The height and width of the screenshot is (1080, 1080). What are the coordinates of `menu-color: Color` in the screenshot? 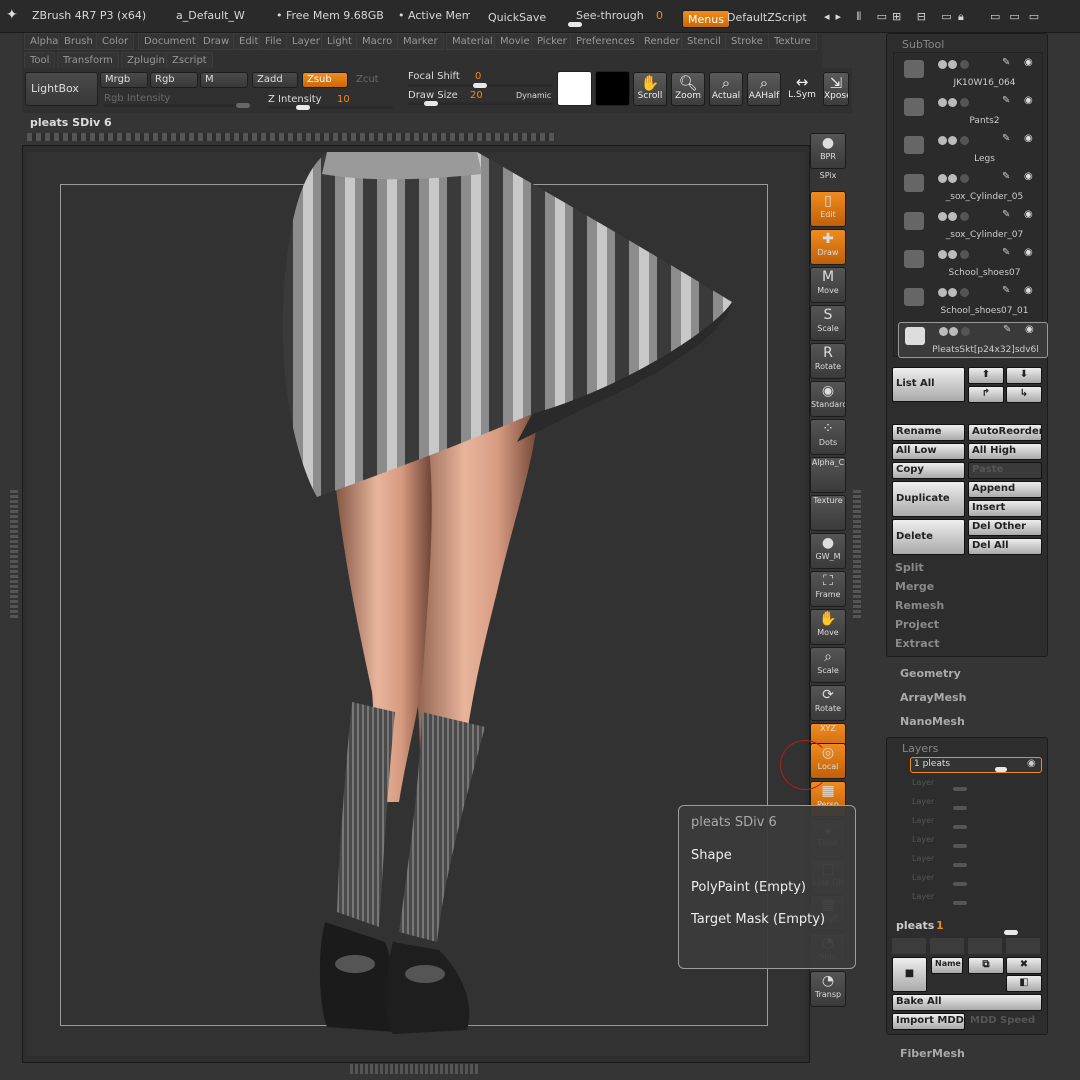 It's located at (115, 41).